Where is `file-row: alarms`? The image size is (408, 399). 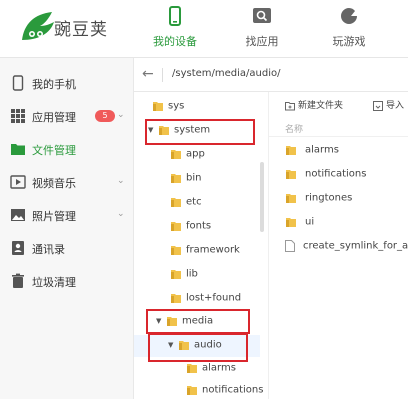 file-row: alarms is located at coordinates (312, 153).